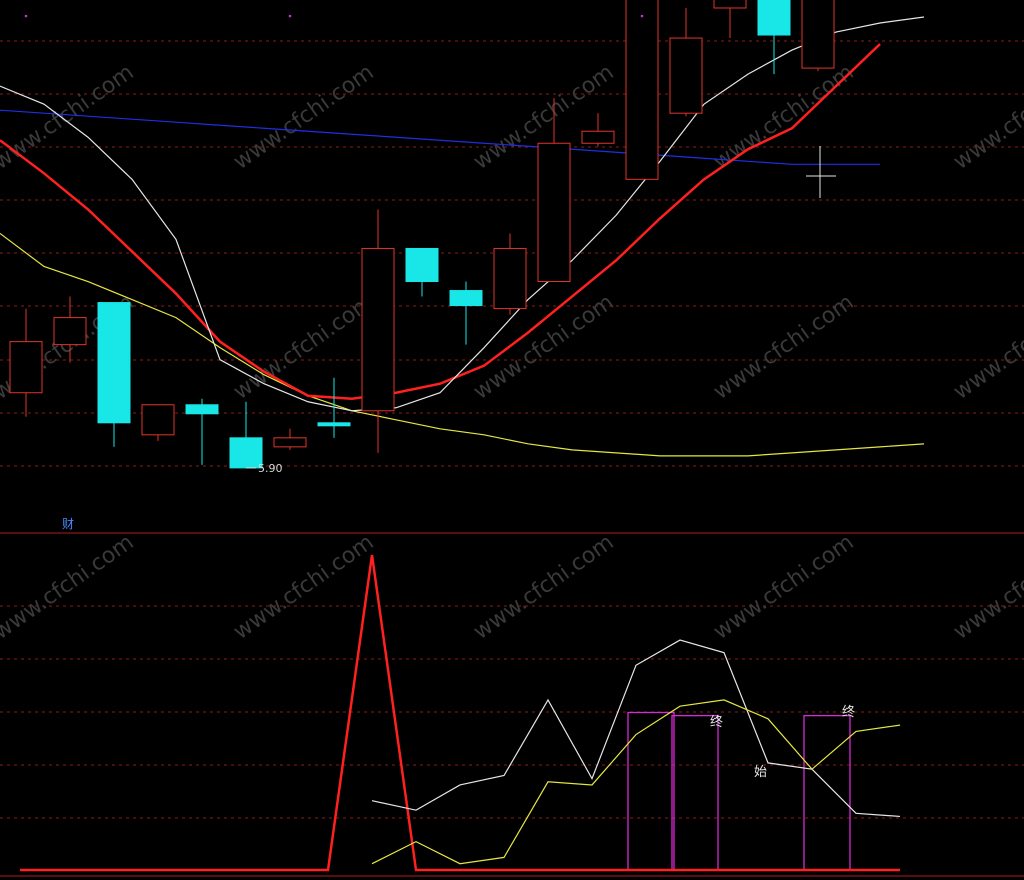 The image size is (1024, 880). I want to click on panel-caption: 财, so click(68, 524).